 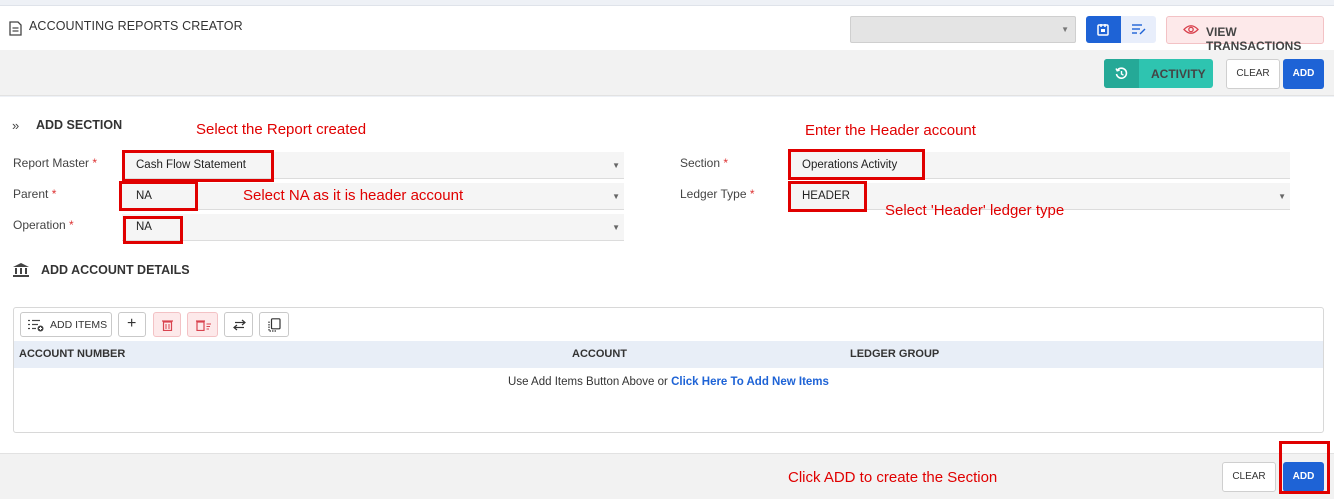 I want to click on ledger-type-label: Ledger Type *, so click(x=717, y=194).